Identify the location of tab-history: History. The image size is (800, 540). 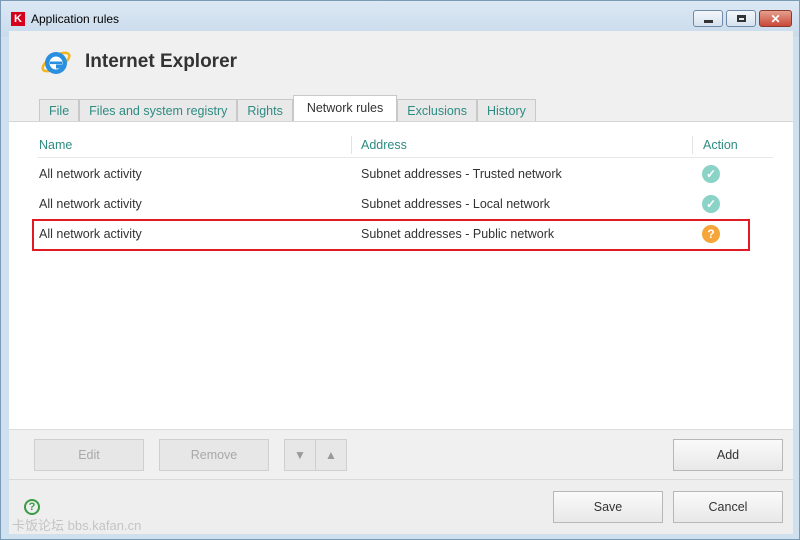
(506, 110).